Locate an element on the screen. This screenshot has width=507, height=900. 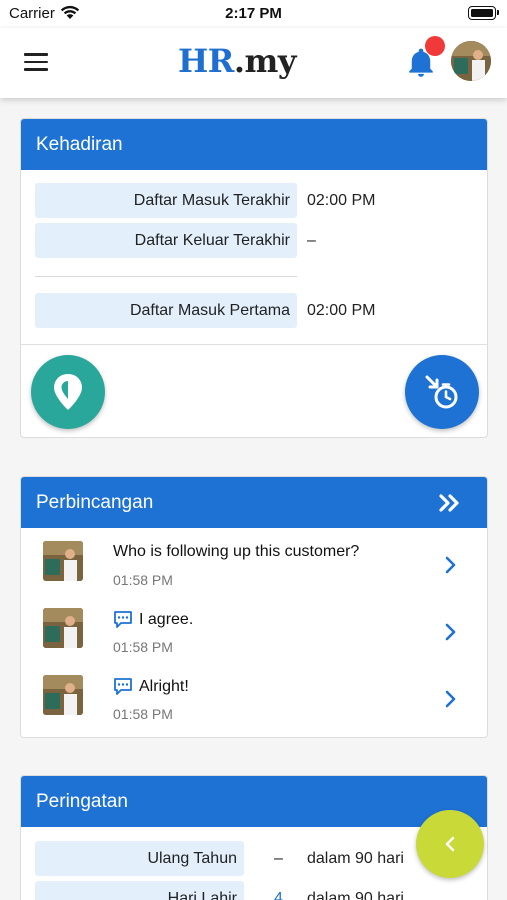
birthday-label: Ulang Tahun is located at coordinates (139, 858).